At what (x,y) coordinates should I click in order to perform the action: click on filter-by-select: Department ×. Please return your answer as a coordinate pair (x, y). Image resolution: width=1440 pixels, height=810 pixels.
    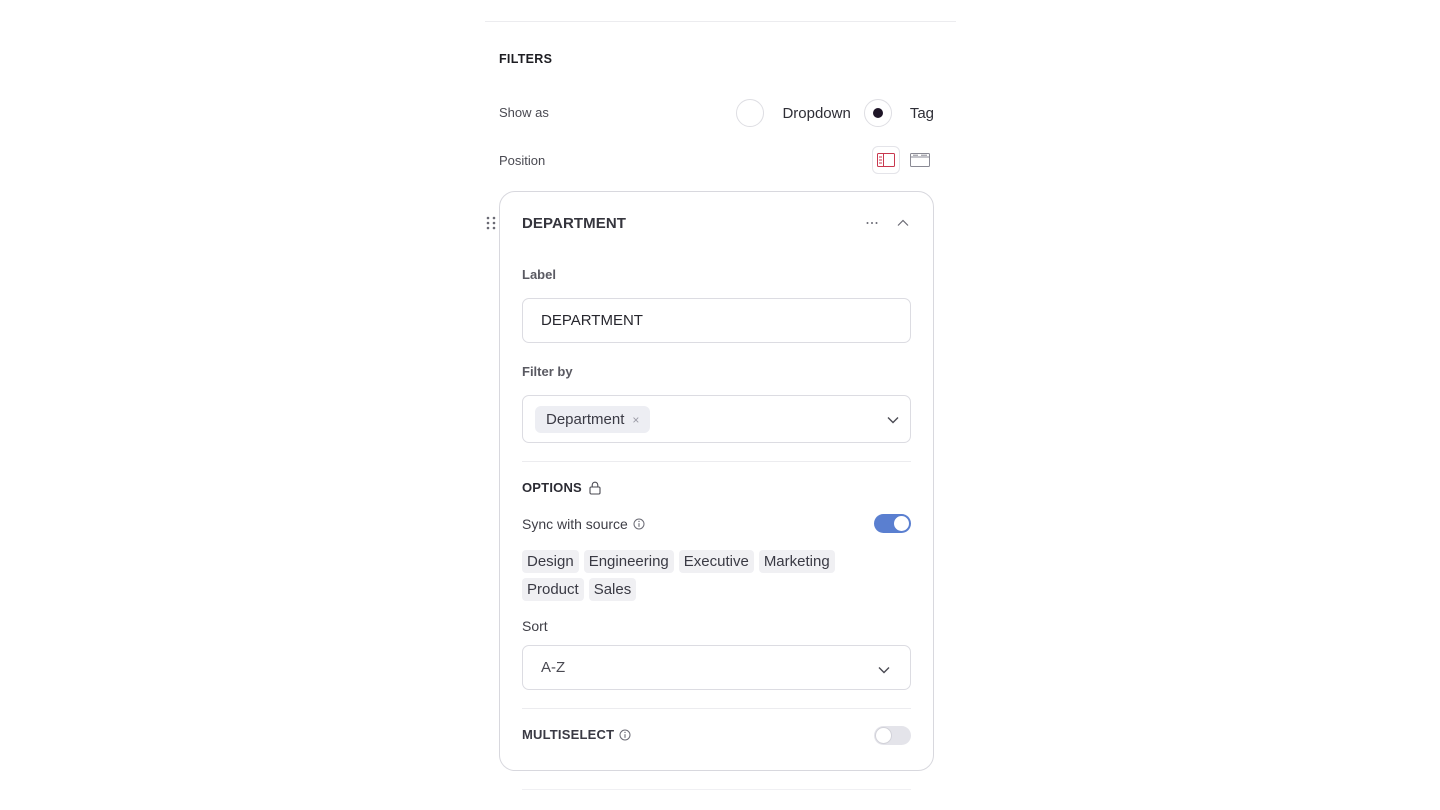
    Looking at the image, I should click on (716, 419).